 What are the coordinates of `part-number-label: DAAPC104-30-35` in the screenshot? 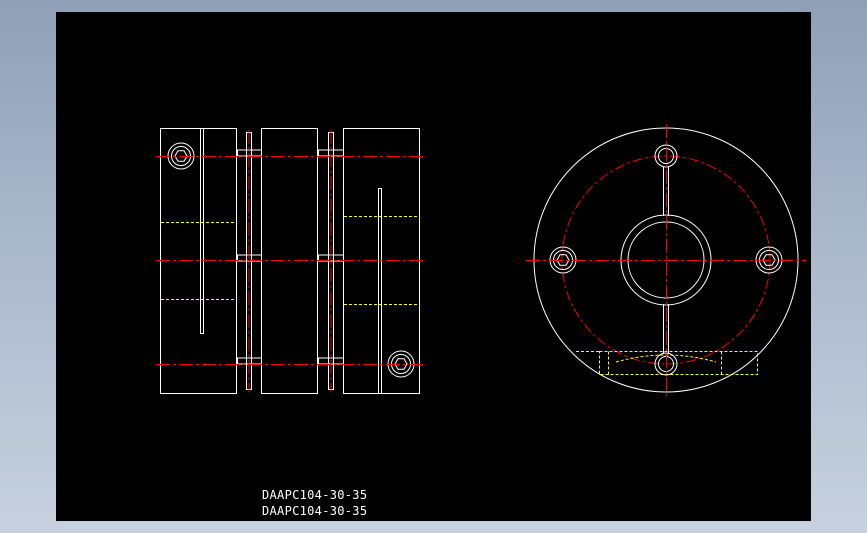 It's located at (315, 495).